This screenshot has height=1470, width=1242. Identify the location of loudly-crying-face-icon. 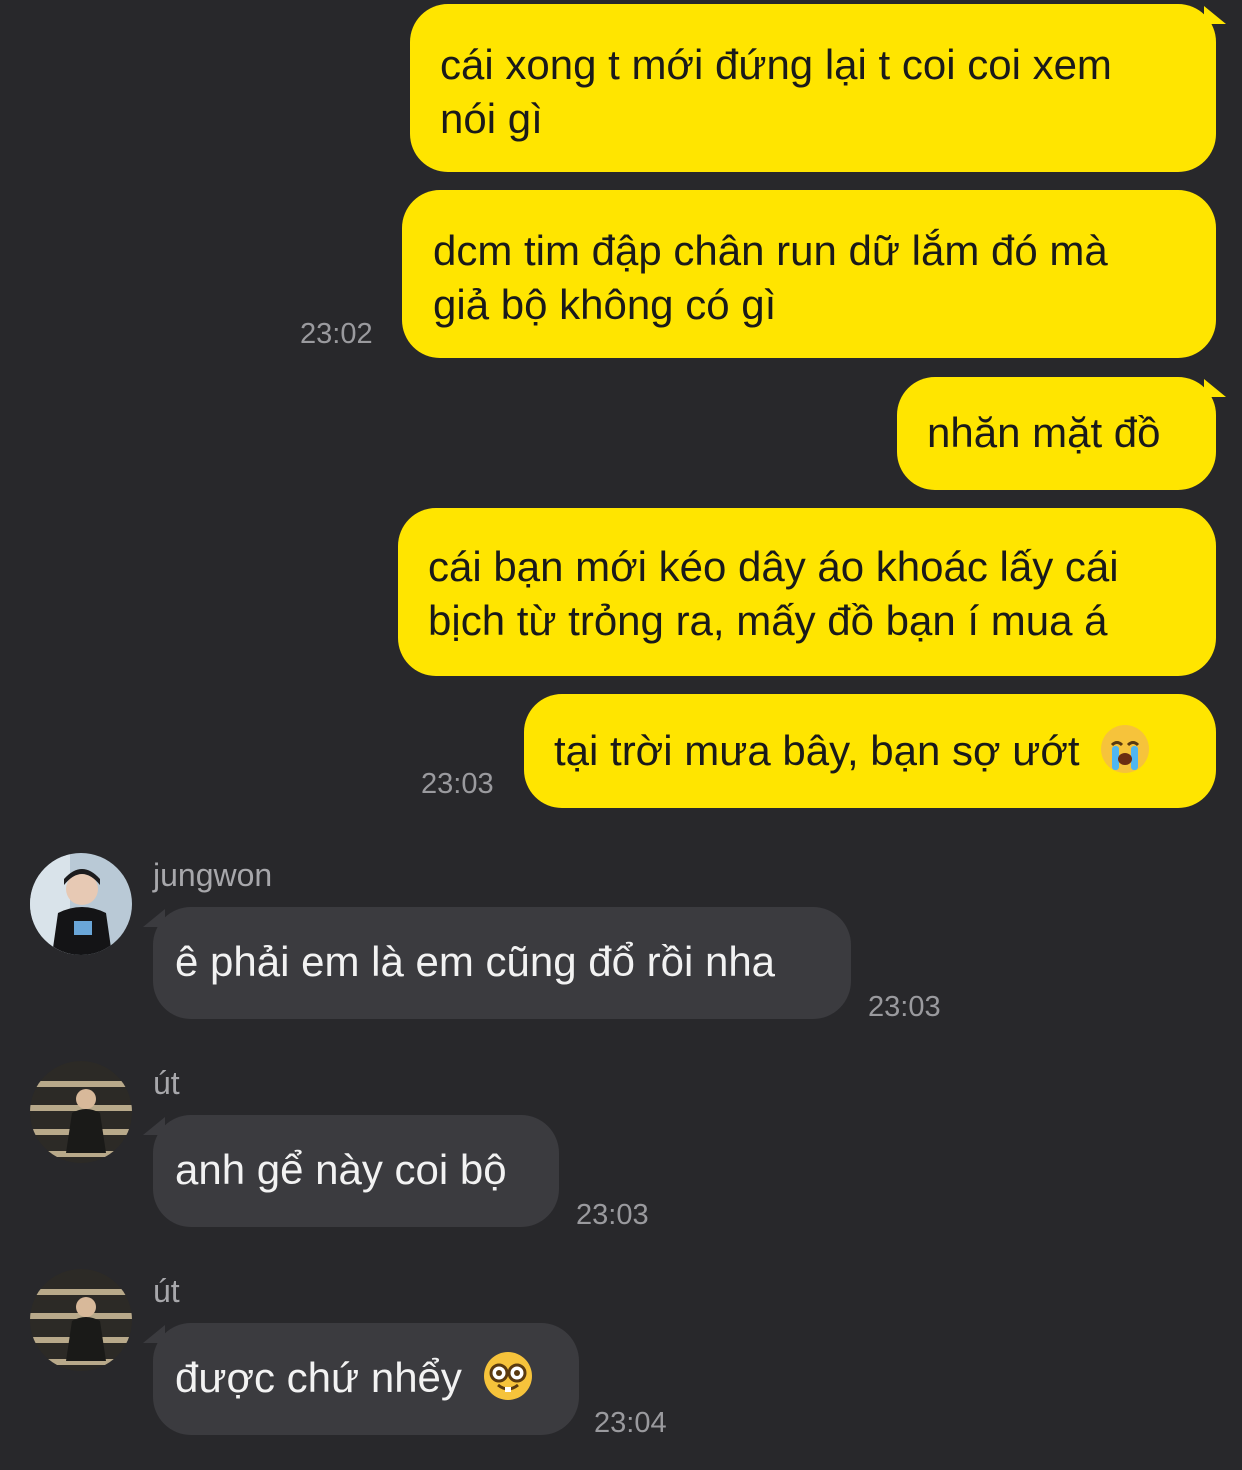
(1125, 749).